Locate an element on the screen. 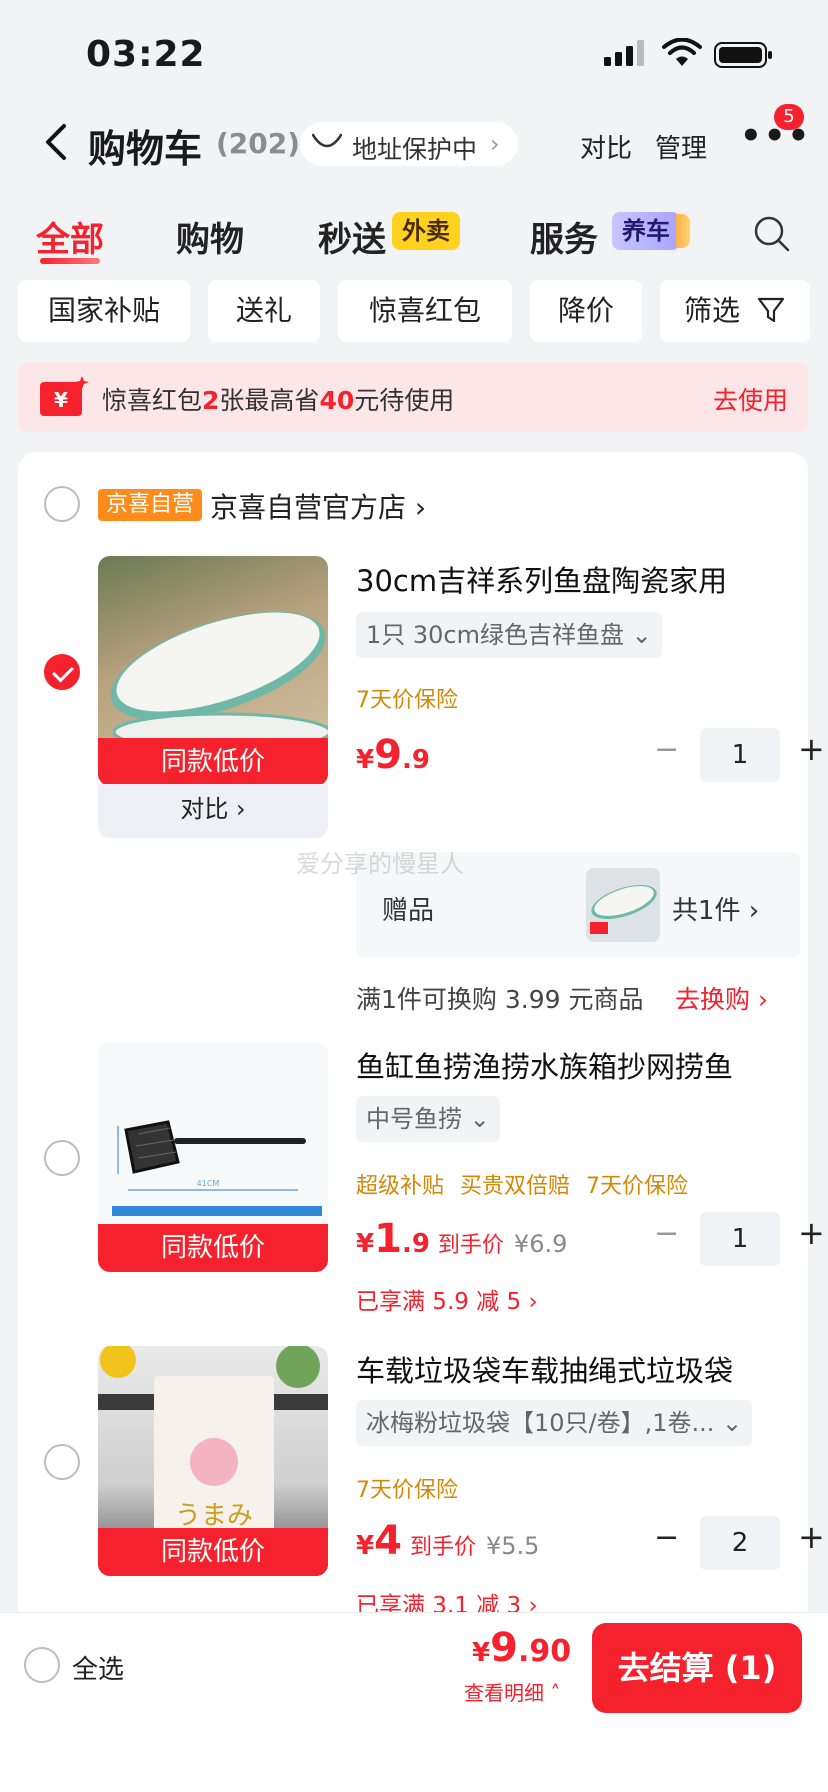  coupon-text-c: 元待使用 is located at coordinates (404, 400).